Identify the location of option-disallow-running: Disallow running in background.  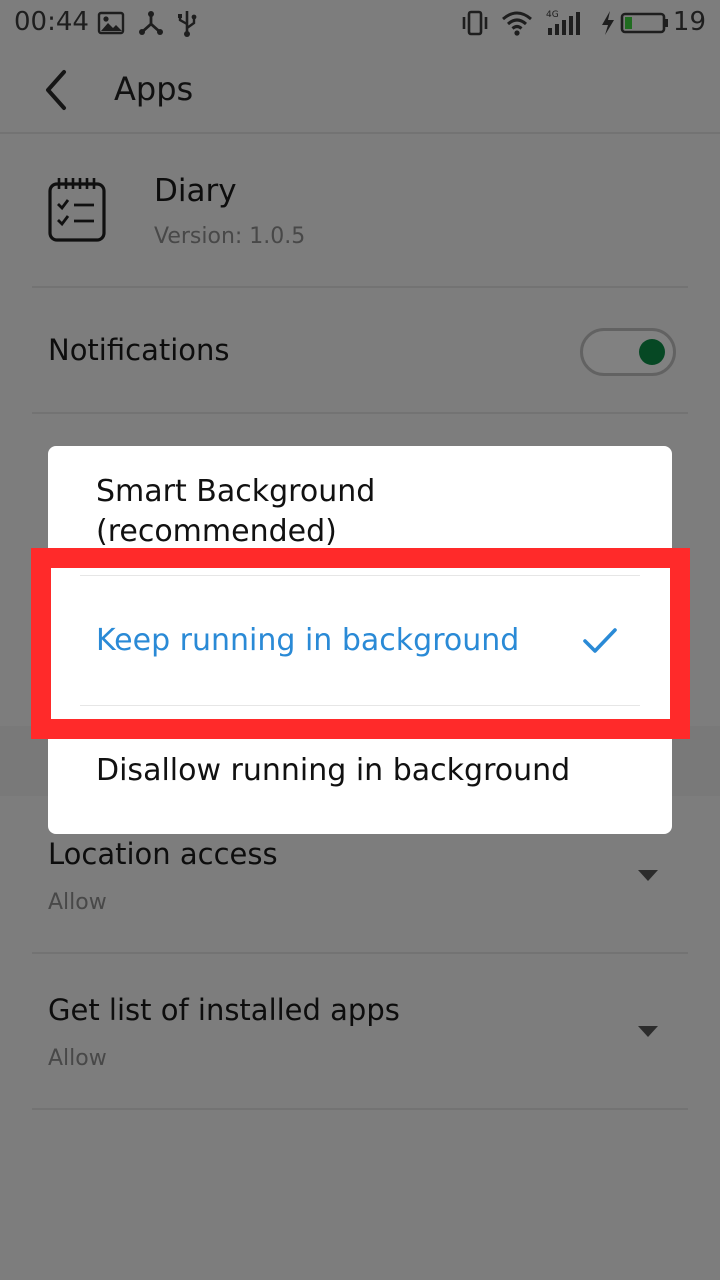
(333, 771).